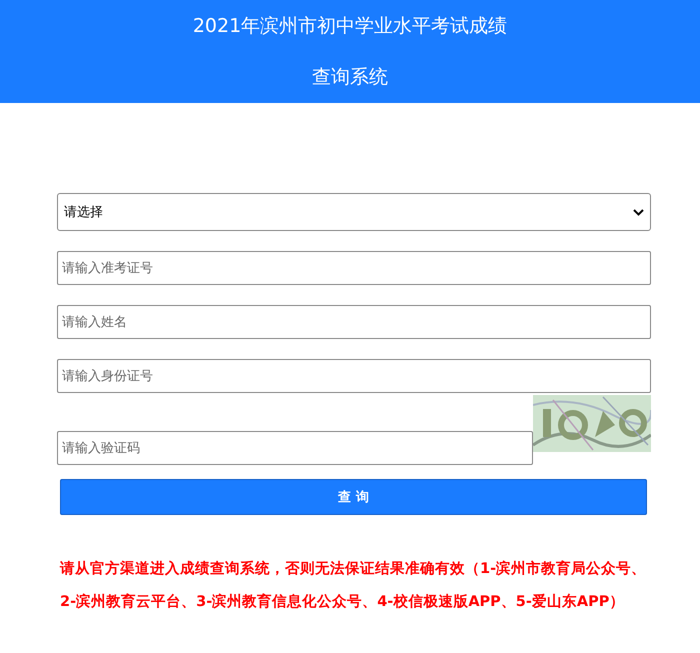 This screenshot has height=653, width=700. What do you see at coordinates (354, 376) in the screenshot?
I see `input-field: 请输入身份证号` at bounding box center [354, 376].